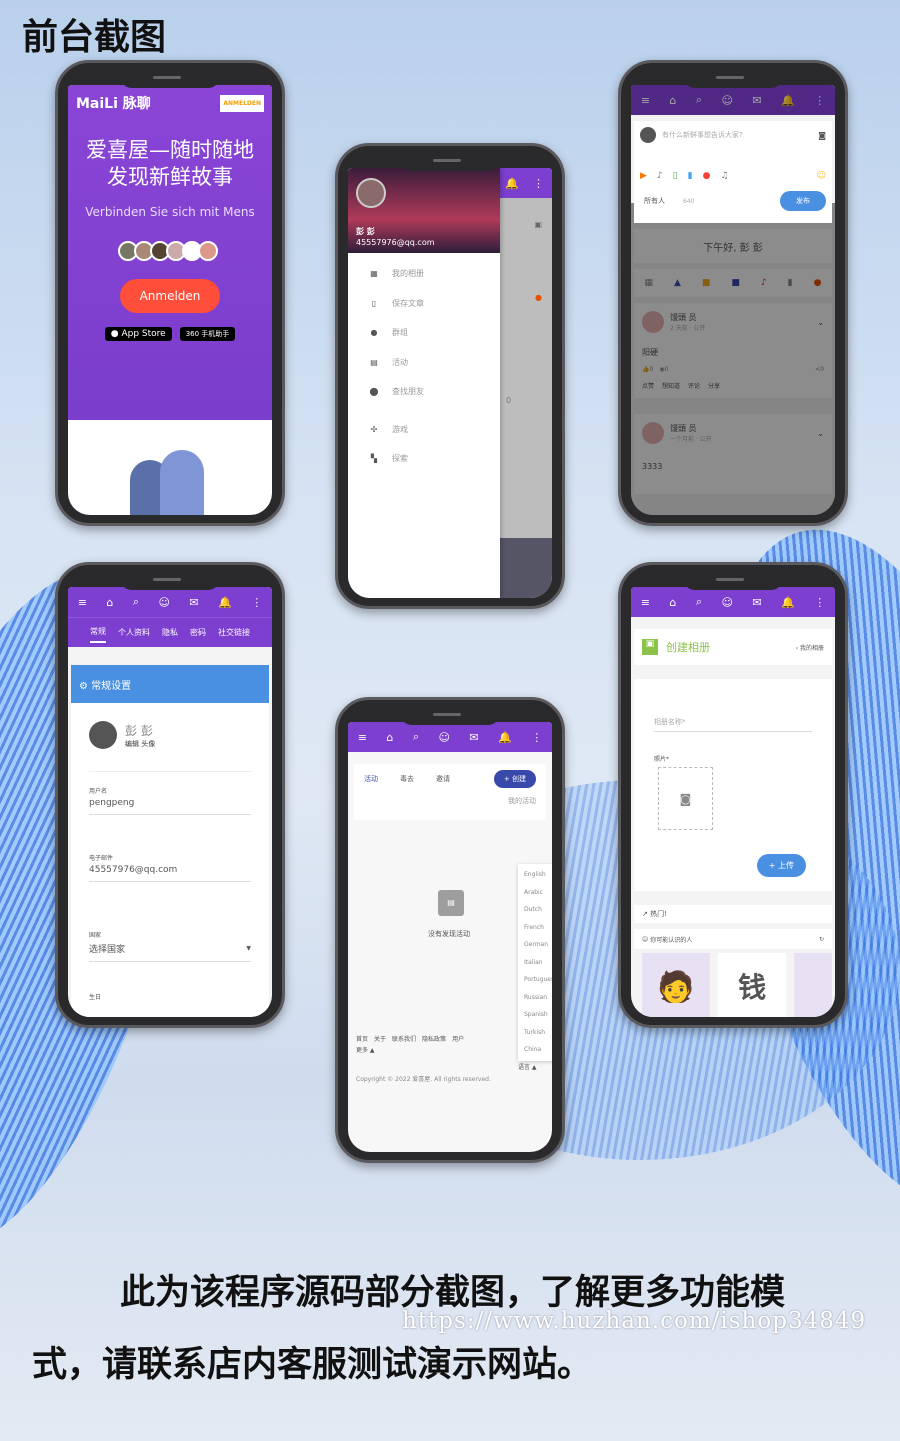 The width and height of the screenshot is (900, 1441). What do you see at coordinates (424, 333) in the screenshot?
I see `drawer-item: ● 群组` at bounding box center [424, 333].